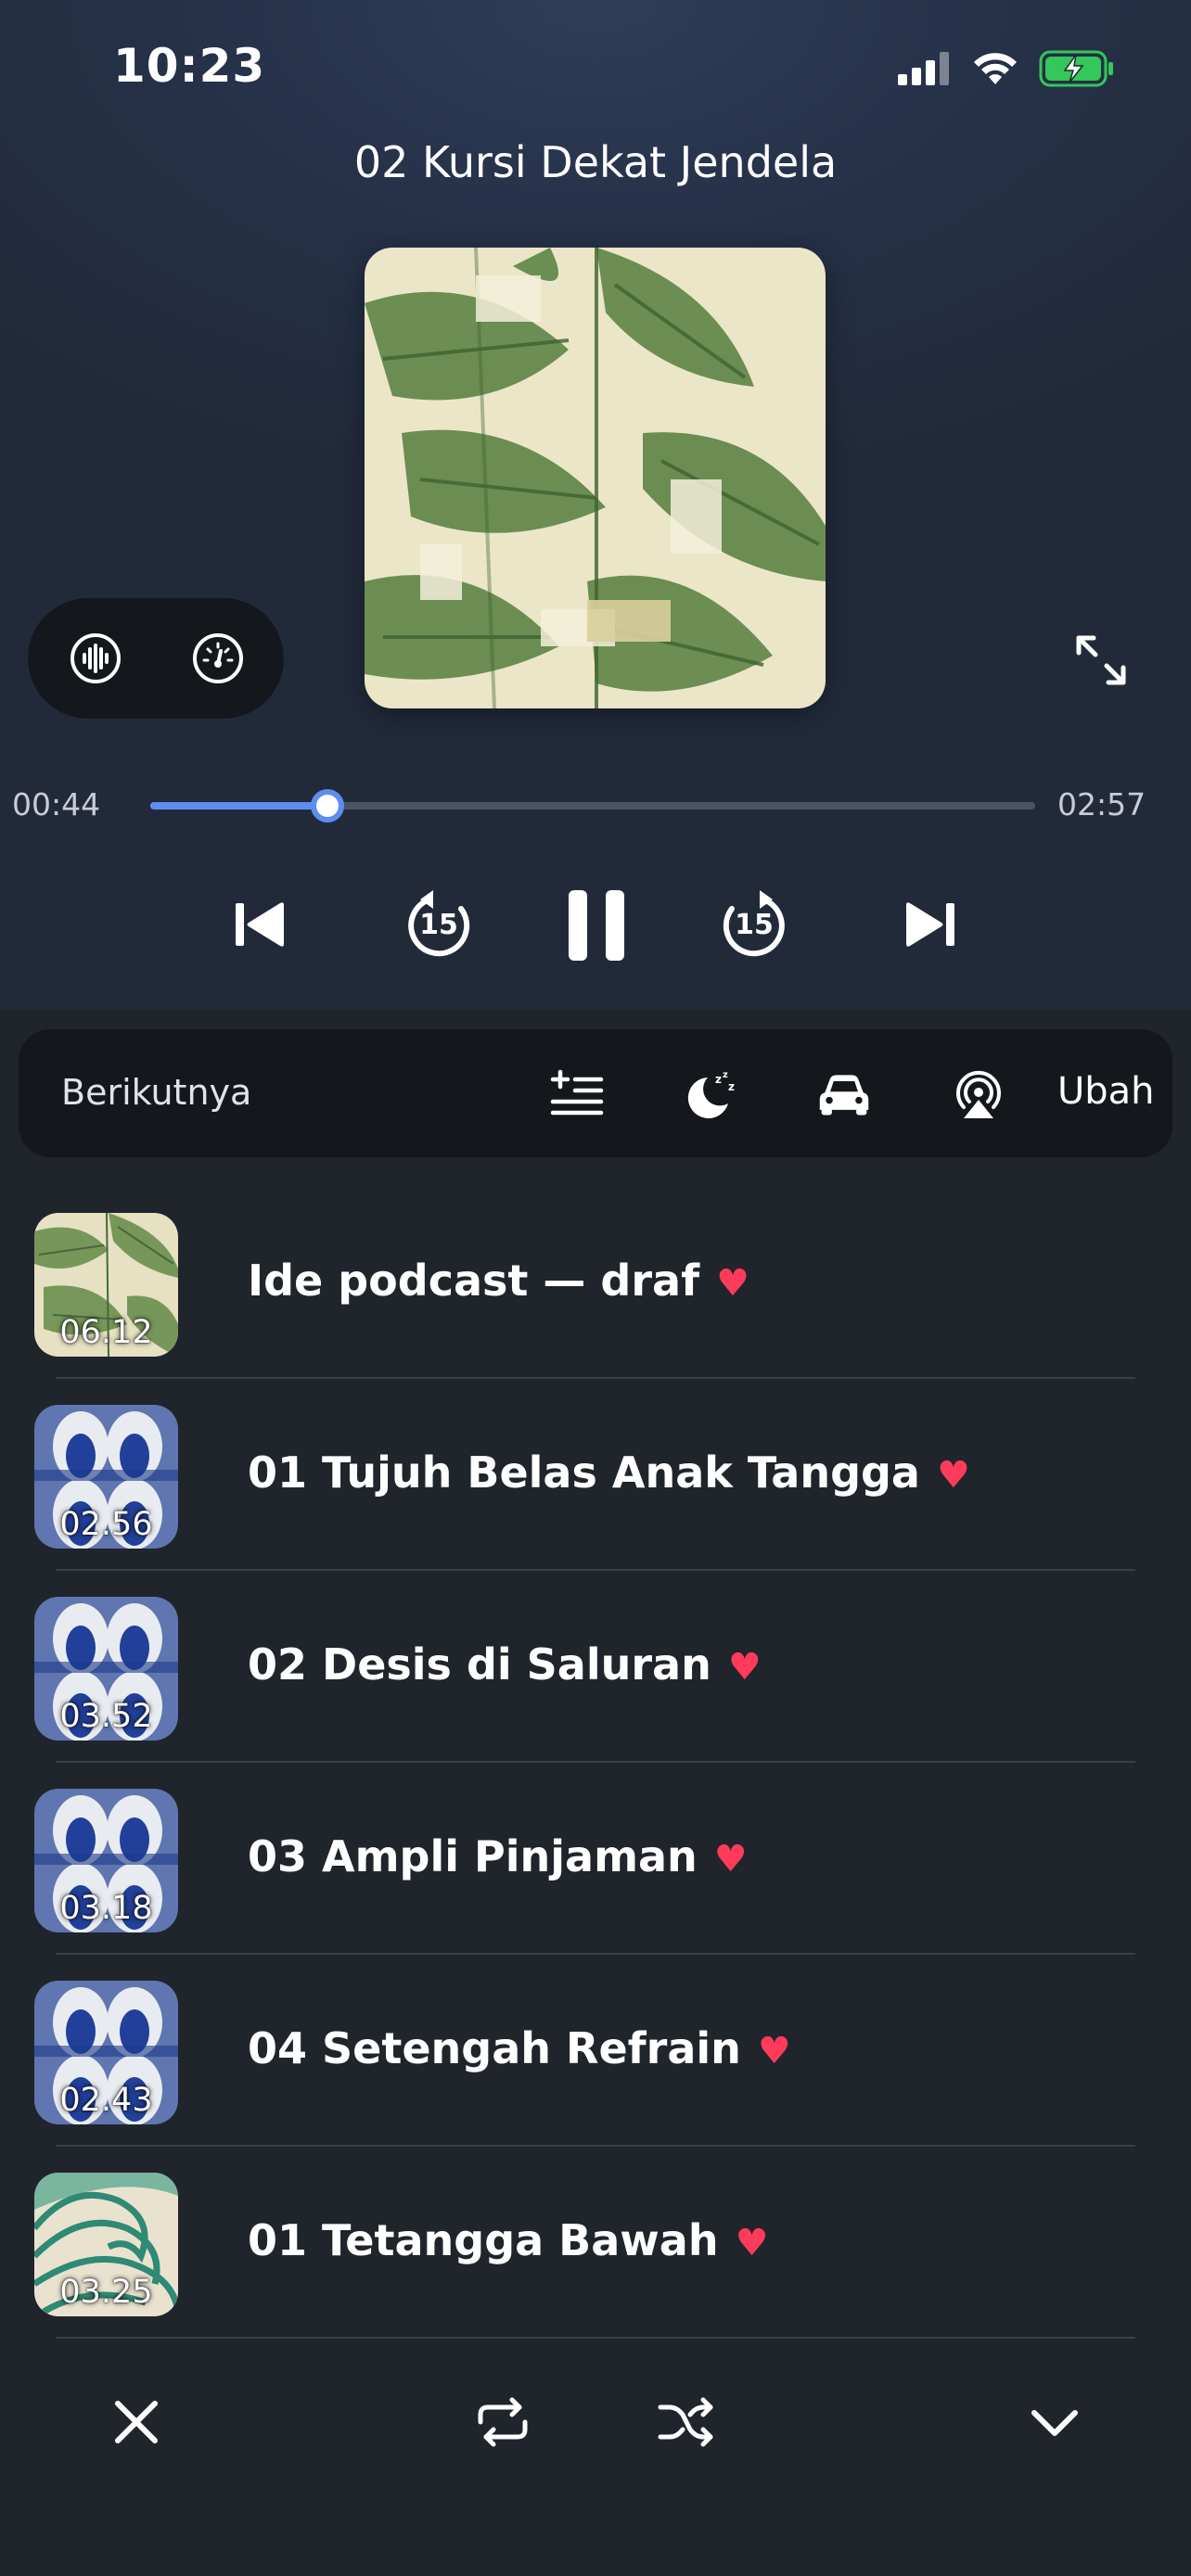  I want to click on queue-thumbnail: 06.12, so click(106, 1285).